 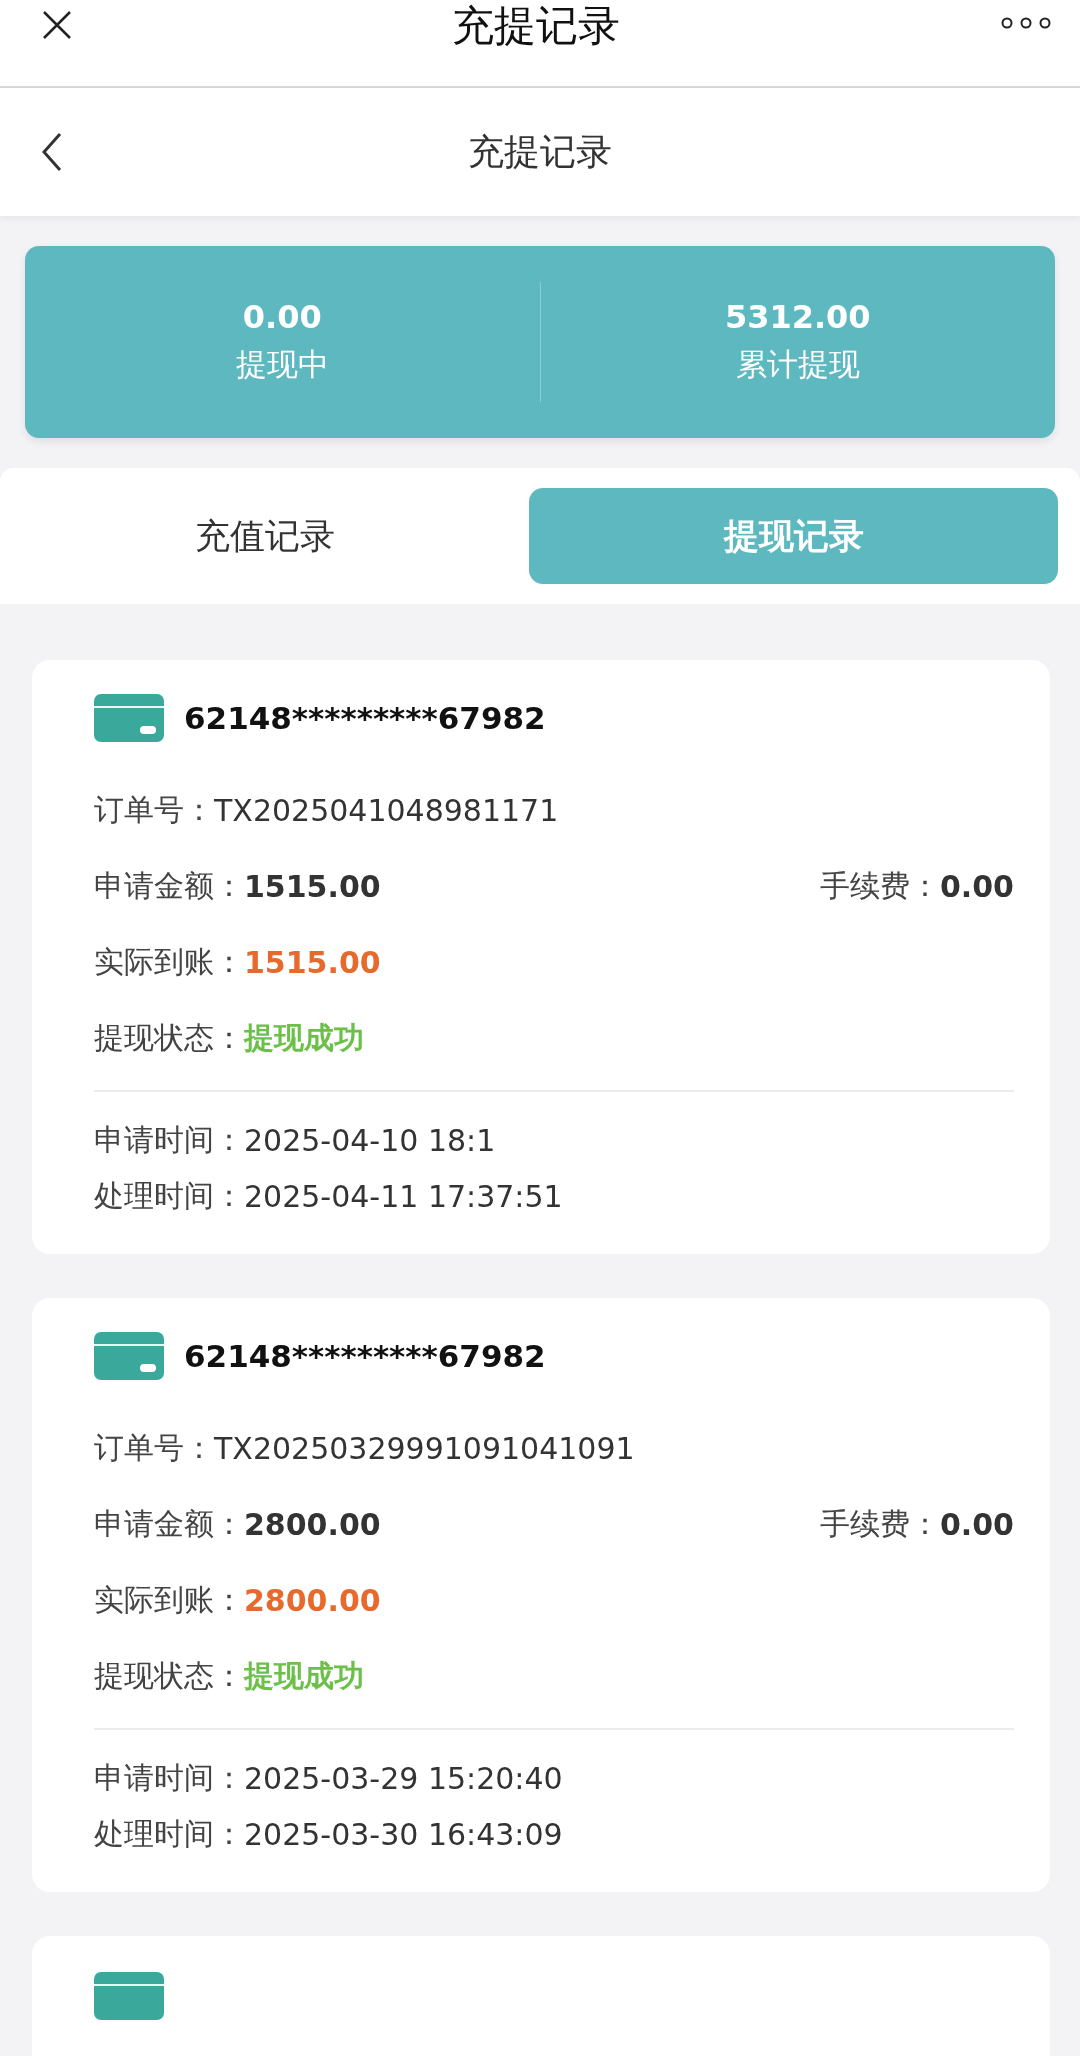 What do you see at coordinates (403, 1834) in the screenshot?
I see `process-time: 2025-03-30 16:43:09` at bounding box center [403, 1834].